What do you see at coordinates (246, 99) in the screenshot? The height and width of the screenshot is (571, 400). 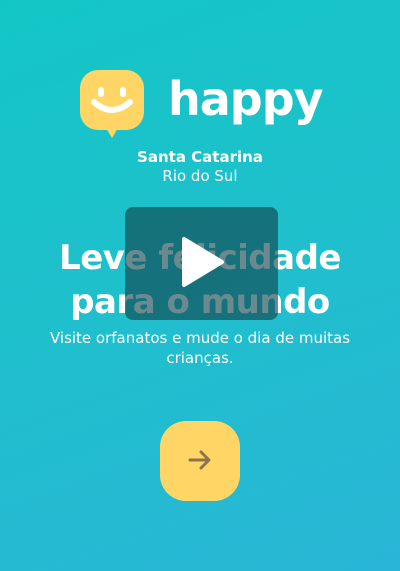 I see `brand-name: happy` at bounding box center [246, 99].